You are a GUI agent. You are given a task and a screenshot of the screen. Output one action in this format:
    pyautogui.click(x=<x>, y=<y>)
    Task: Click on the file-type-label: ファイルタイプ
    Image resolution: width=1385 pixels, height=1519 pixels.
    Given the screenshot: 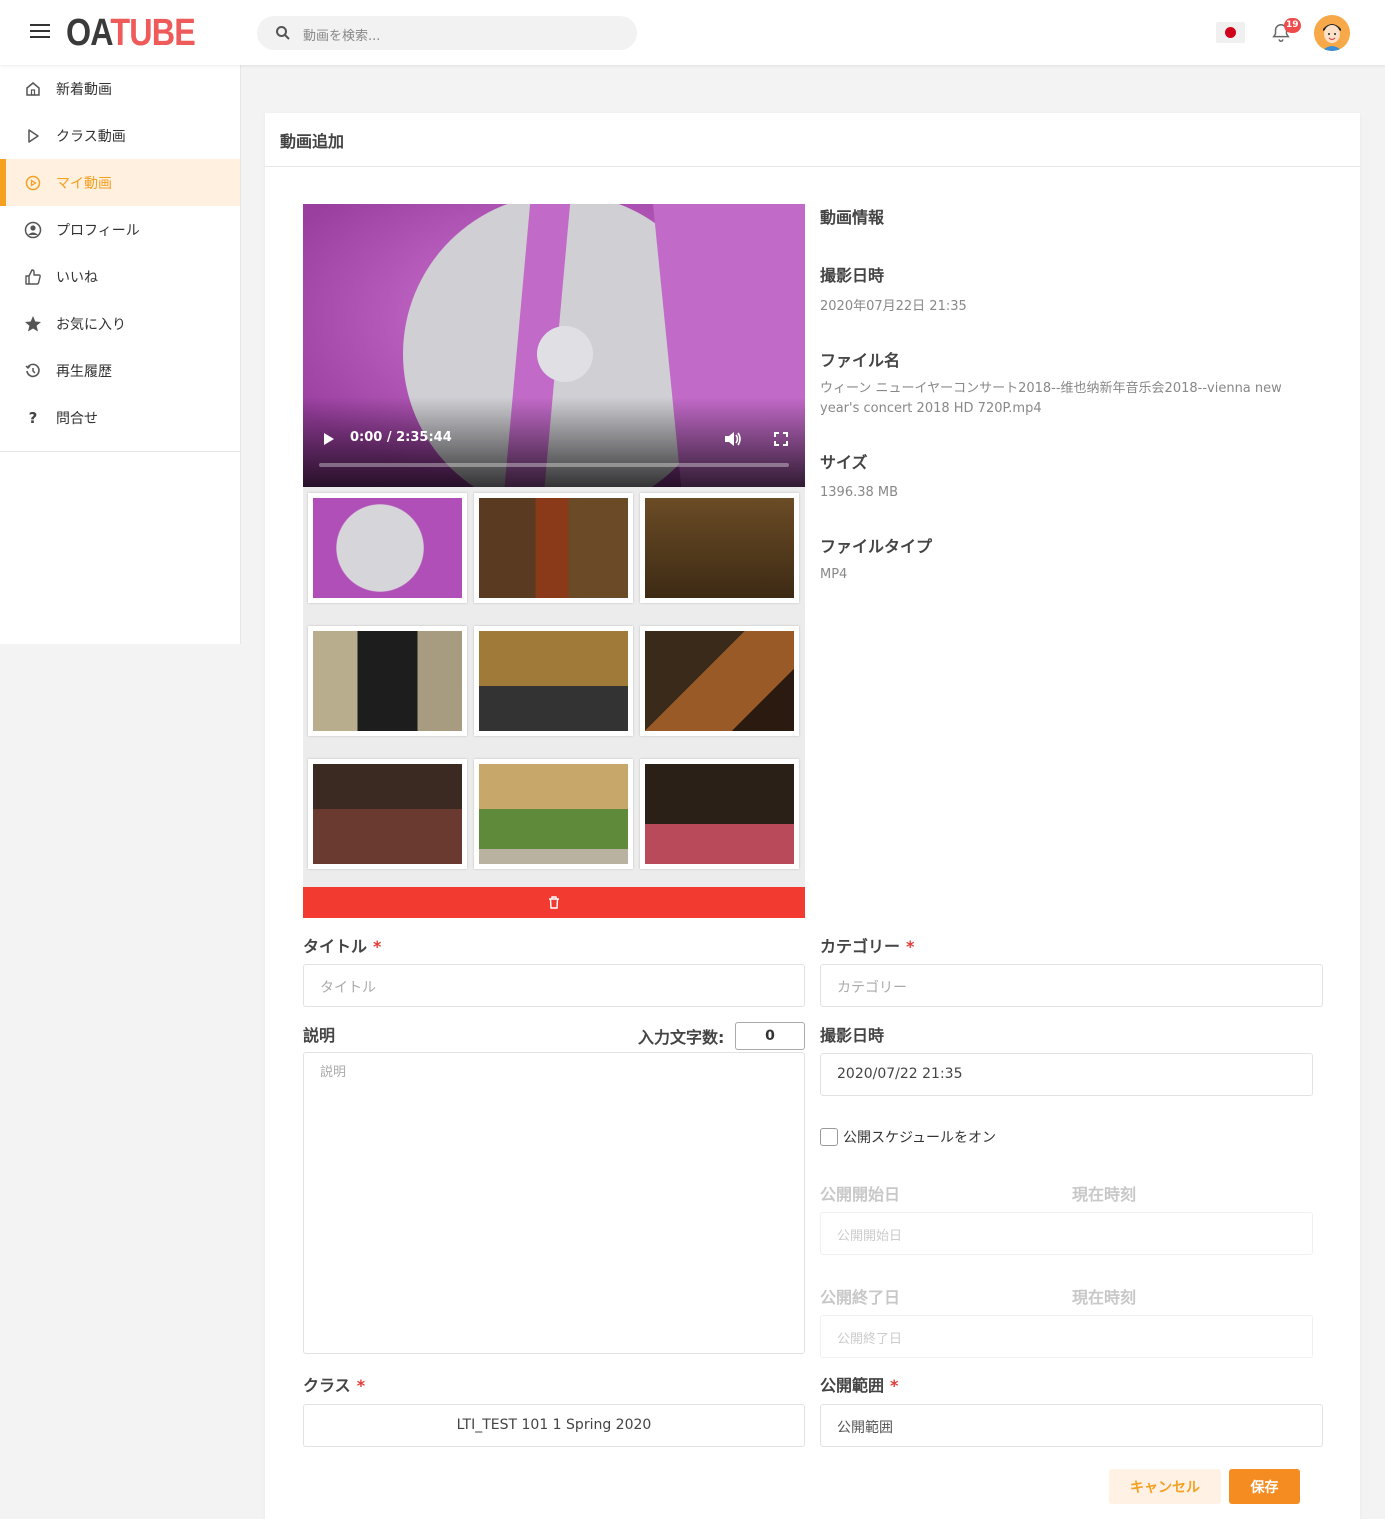 What is the action you would take?
    pyautogui.click(x=876, y=546)
    